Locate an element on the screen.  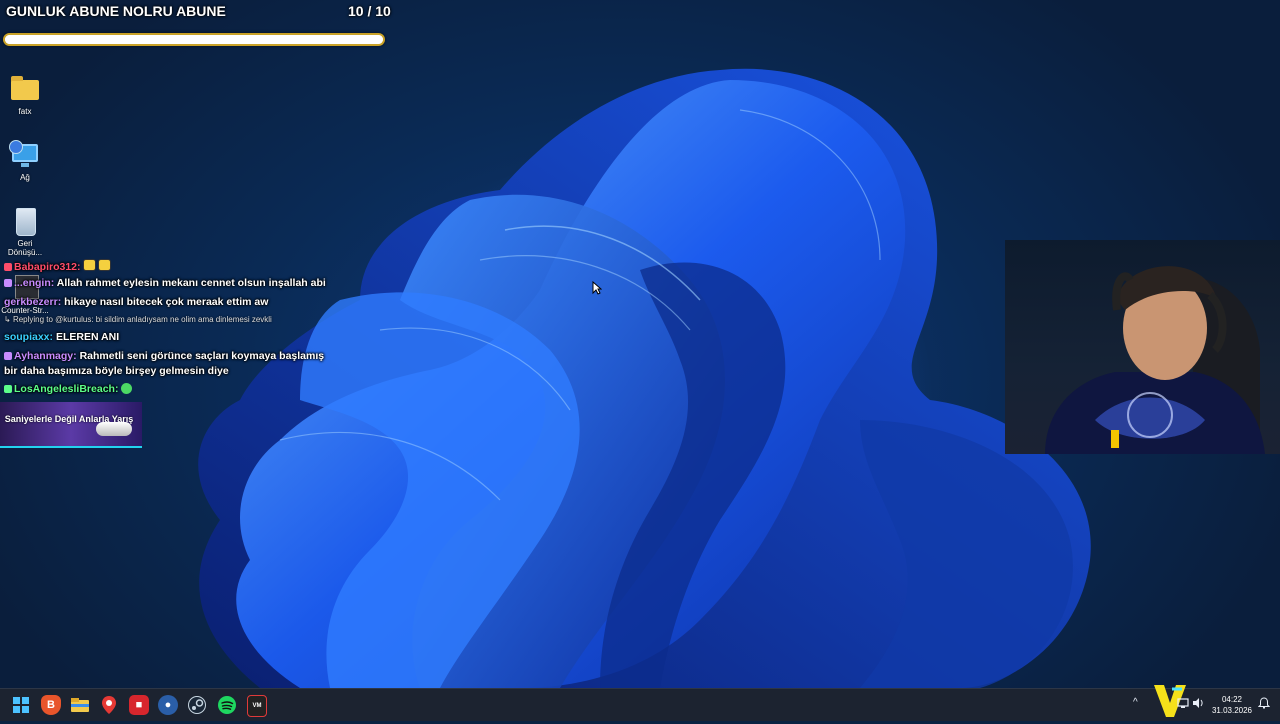
chat-username: gerkbezerr: is located at coordinates (33, 302).